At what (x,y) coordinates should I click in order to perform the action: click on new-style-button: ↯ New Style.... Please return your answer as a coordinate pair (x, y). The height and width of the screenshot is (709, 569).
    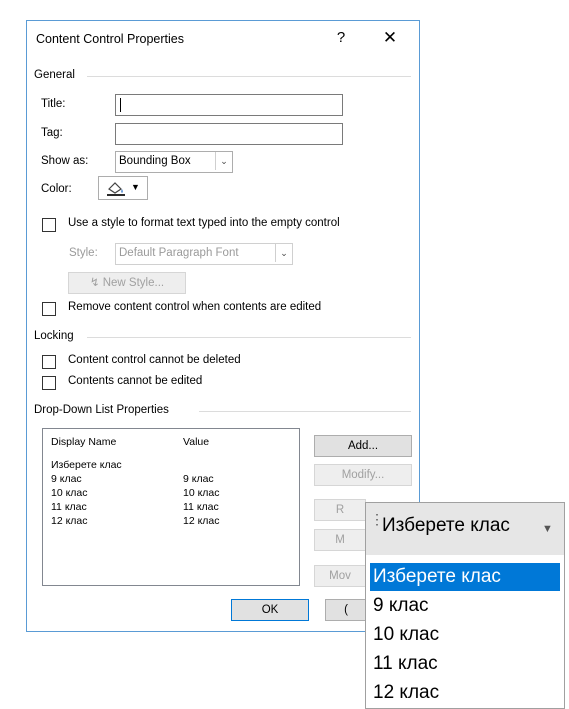
    Looking at the image, I should click on (127, 283).